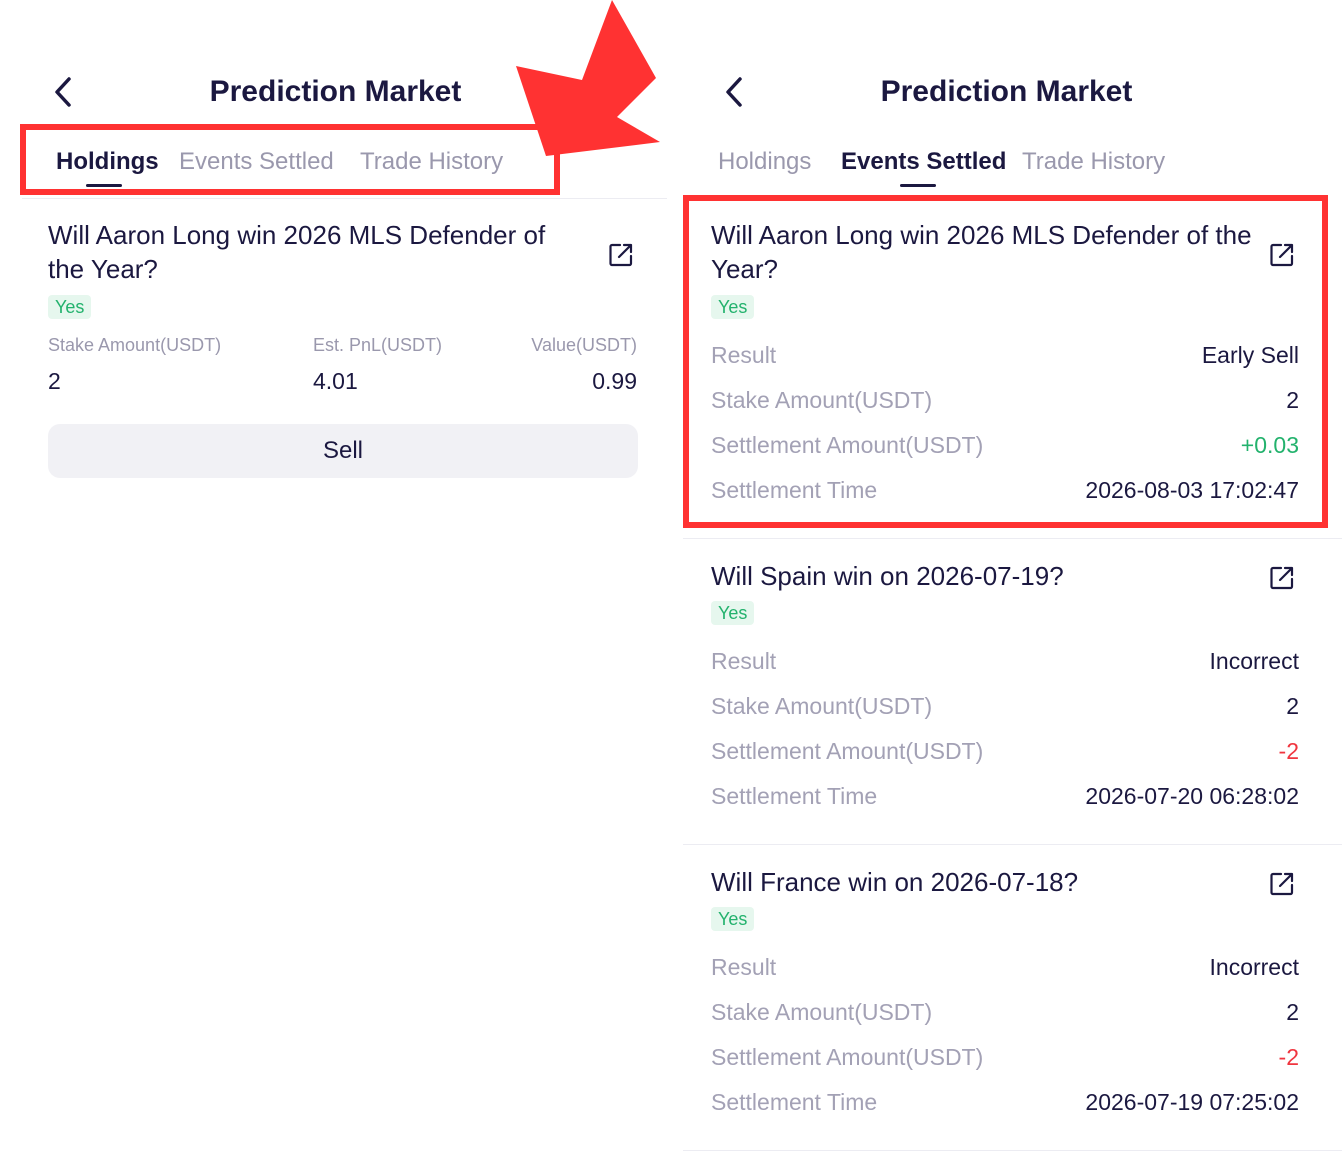 This screenshot has width=1342, height=1168. I want to click on value-value: 0.99, so click(614, 381).